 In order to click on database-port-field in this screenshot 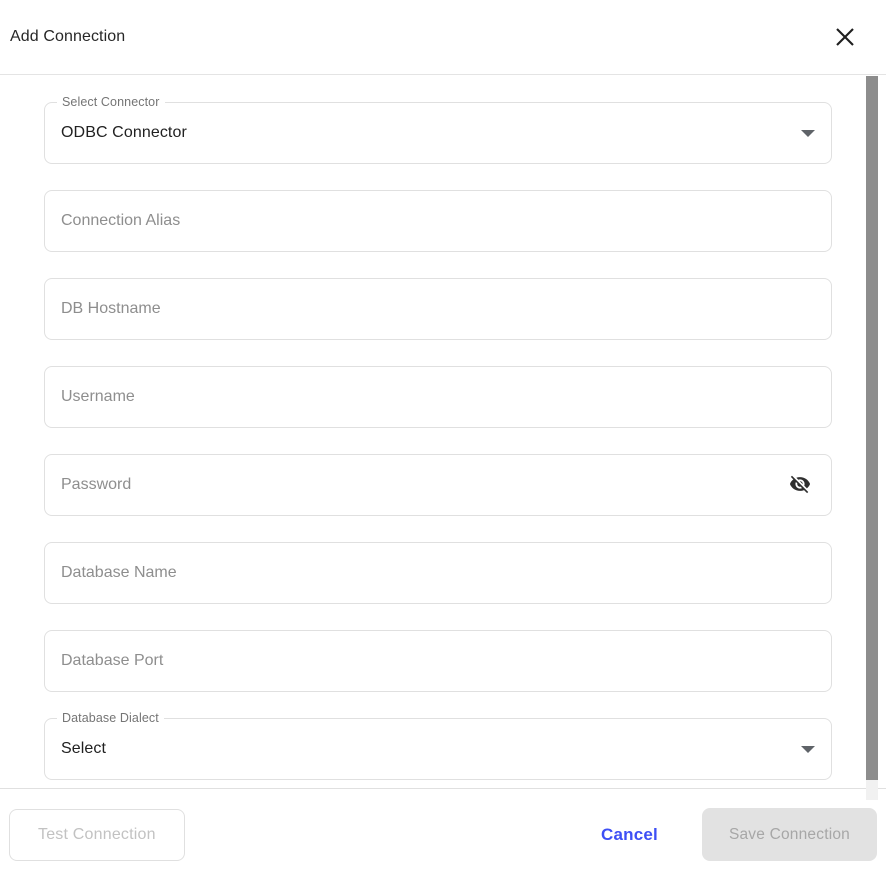, I will do `click(438, 661)`.